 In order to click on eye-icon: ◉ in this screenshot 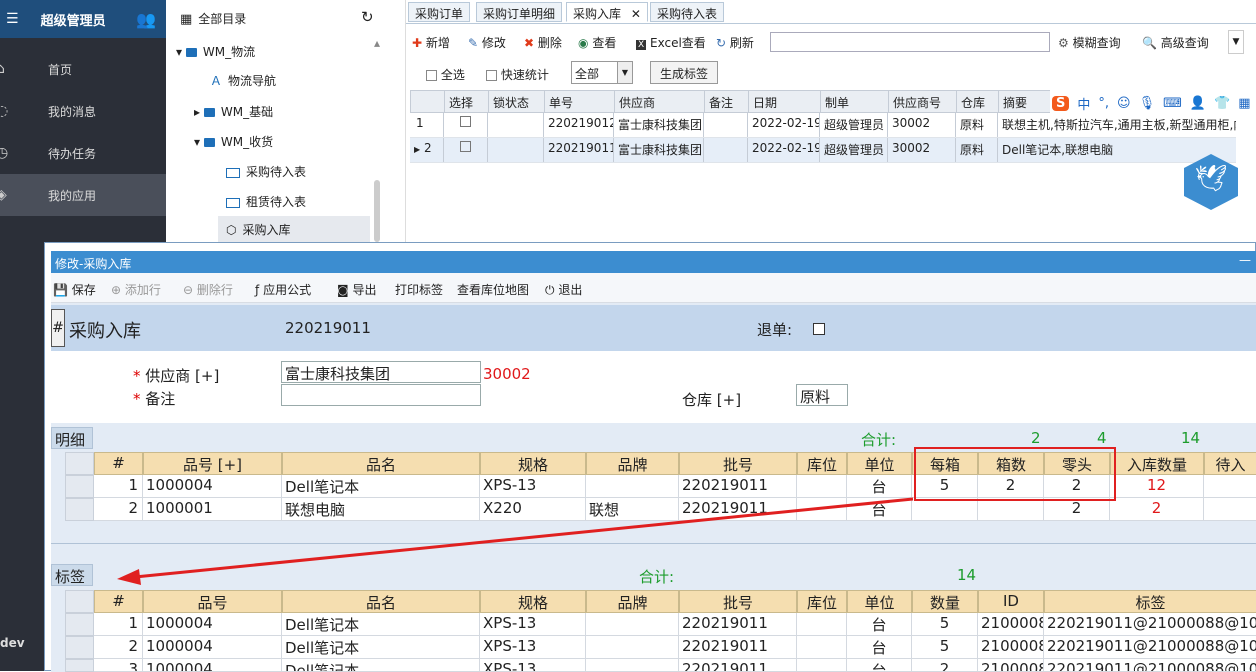, I will do `click(583, 43)`.